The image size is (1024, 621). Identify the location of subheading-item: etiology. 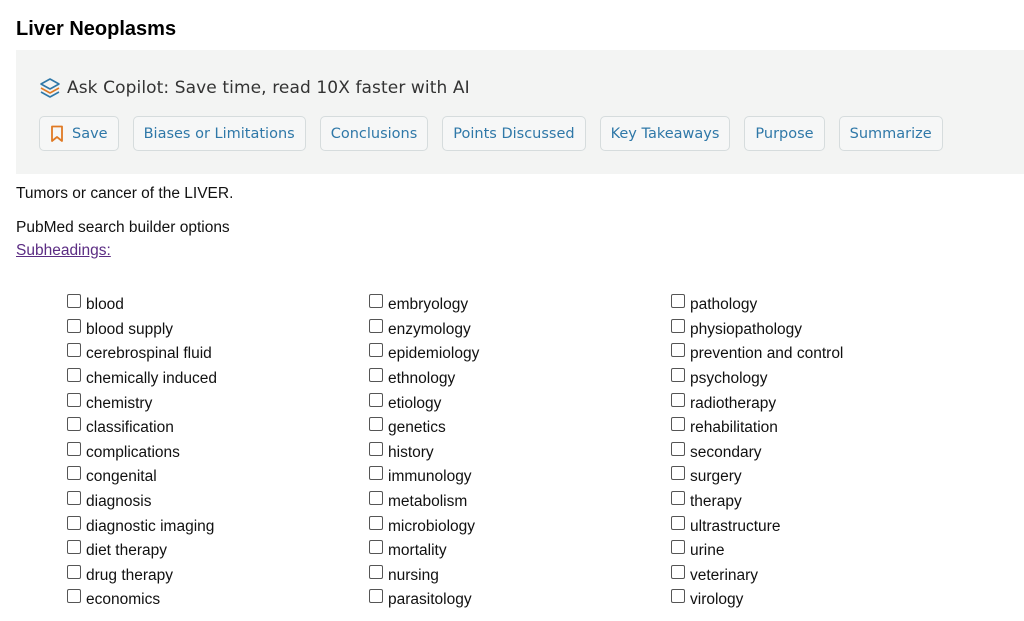
(514, 401).